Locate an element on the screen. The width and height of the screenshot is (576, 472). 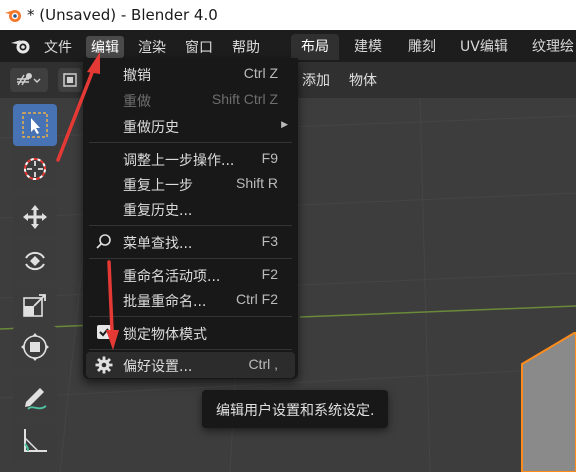
menu-item-shortcut: Ctrl Z is located at coordinates (260, 73).